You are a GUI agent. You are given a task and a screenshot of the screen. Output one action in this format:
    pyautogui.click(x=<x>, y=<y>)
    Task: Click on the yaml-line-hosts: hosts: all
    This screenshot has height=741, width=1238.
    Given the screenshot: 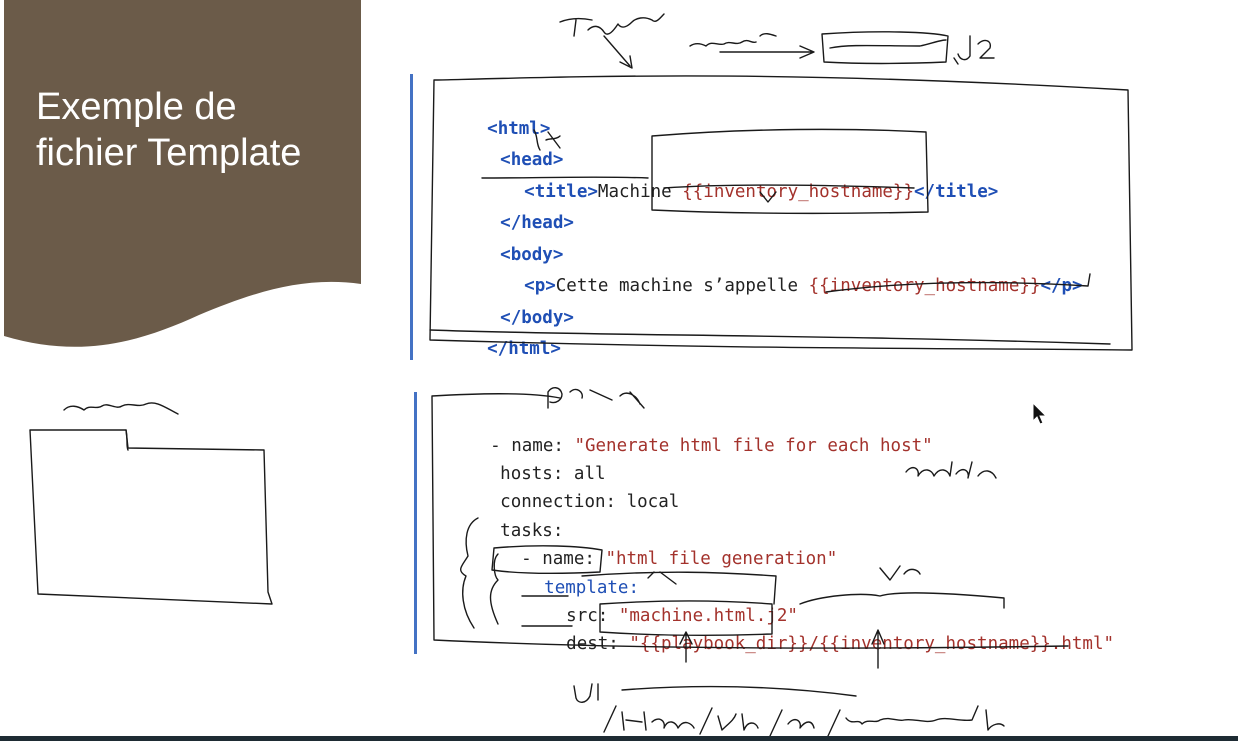 What is the action you would take?
    pyautogui.click(x=553, y=474)
    